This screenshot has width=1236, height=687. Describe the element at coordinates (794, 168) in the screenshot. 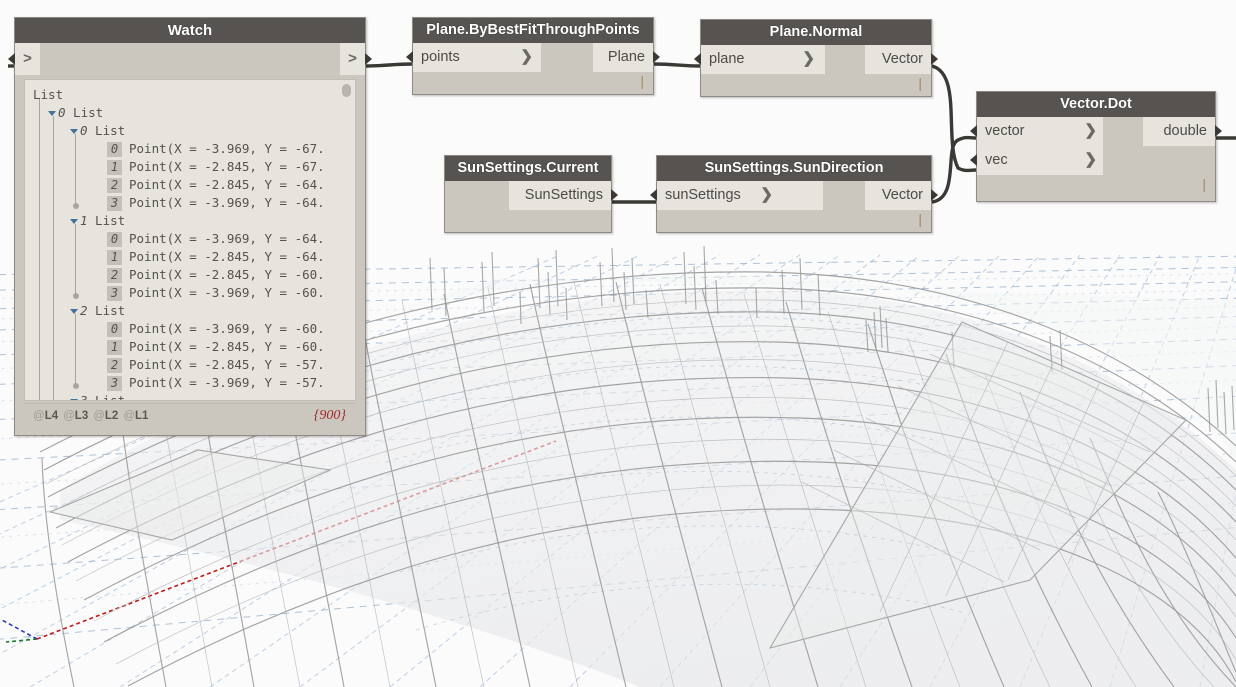

I see `node-title: SunSettings.SunDirection` at that location.